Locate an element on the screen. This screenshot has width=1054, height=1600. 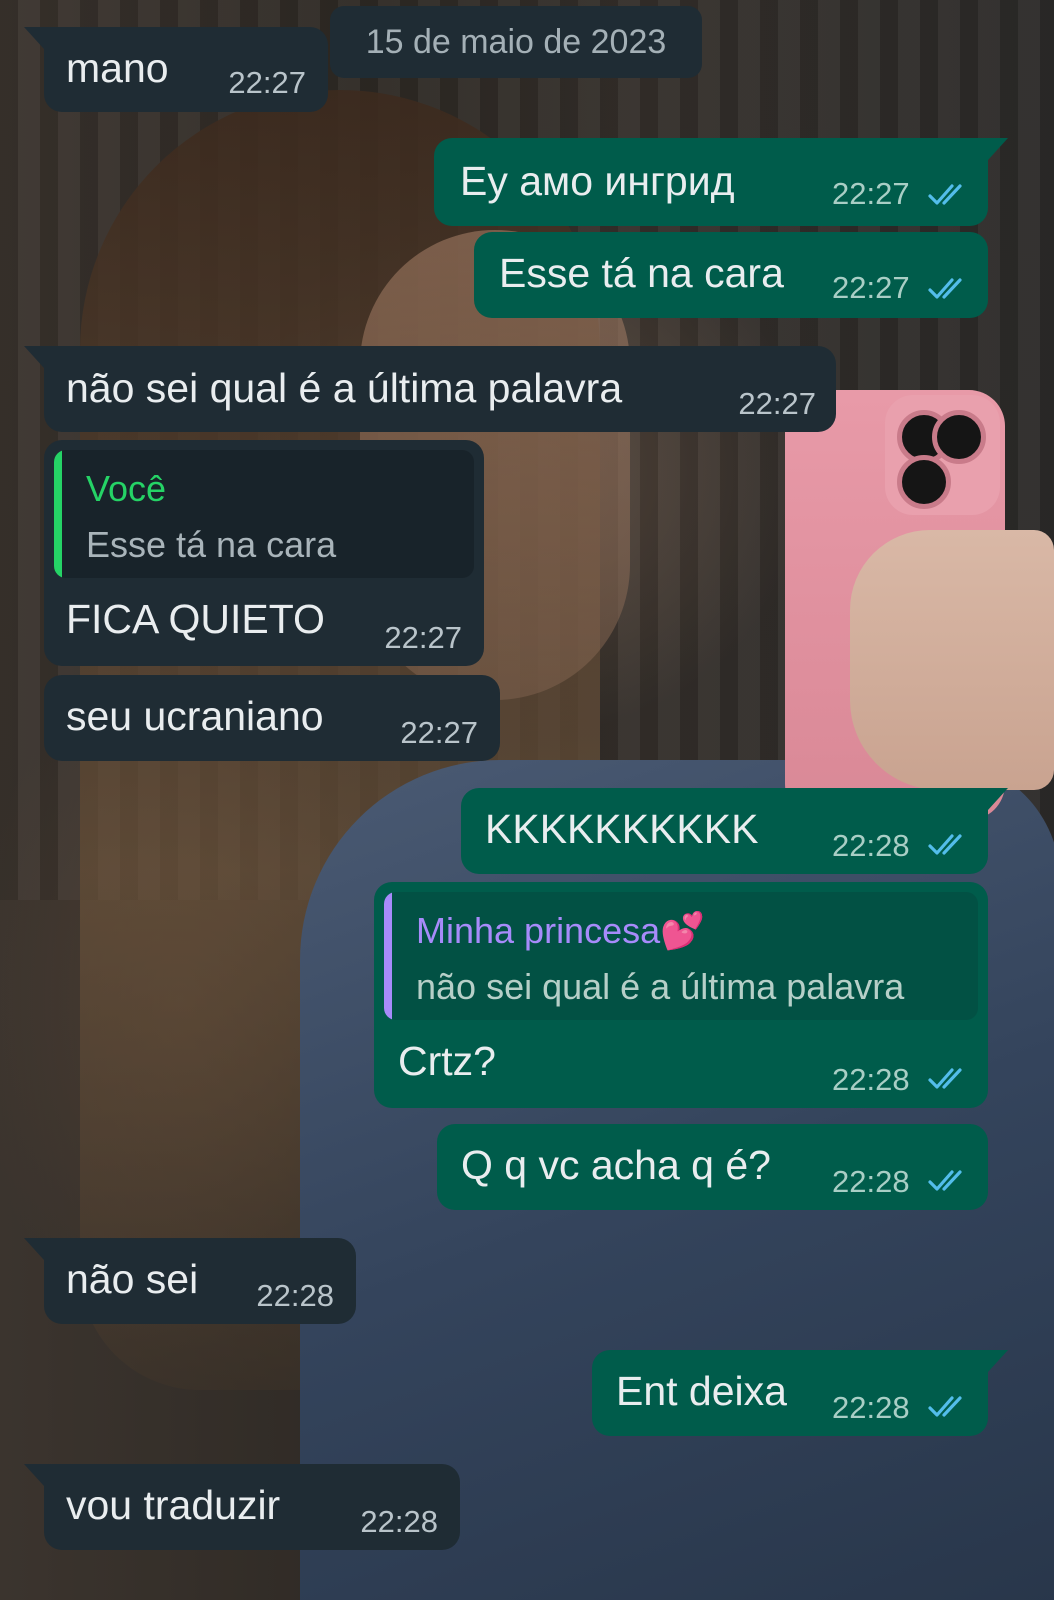
message-outgoing: Еу амо ингрид 22:27 is located at coordinates (721, 182).